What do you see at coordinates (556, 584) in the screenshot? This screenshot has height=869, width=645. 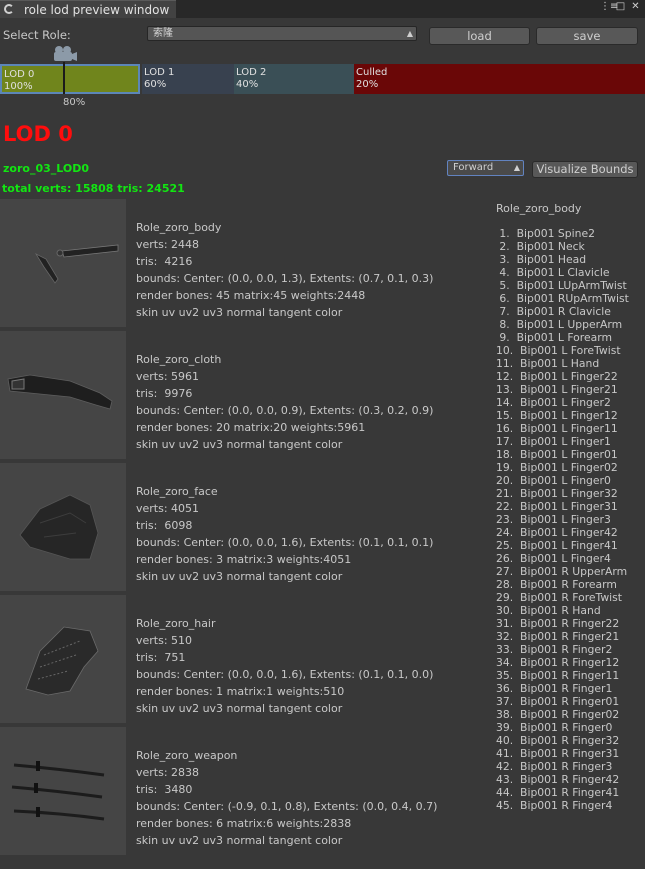 I see `bone-list-item: 28. Bip001 R Forearm` at bounding box center [556, 584].